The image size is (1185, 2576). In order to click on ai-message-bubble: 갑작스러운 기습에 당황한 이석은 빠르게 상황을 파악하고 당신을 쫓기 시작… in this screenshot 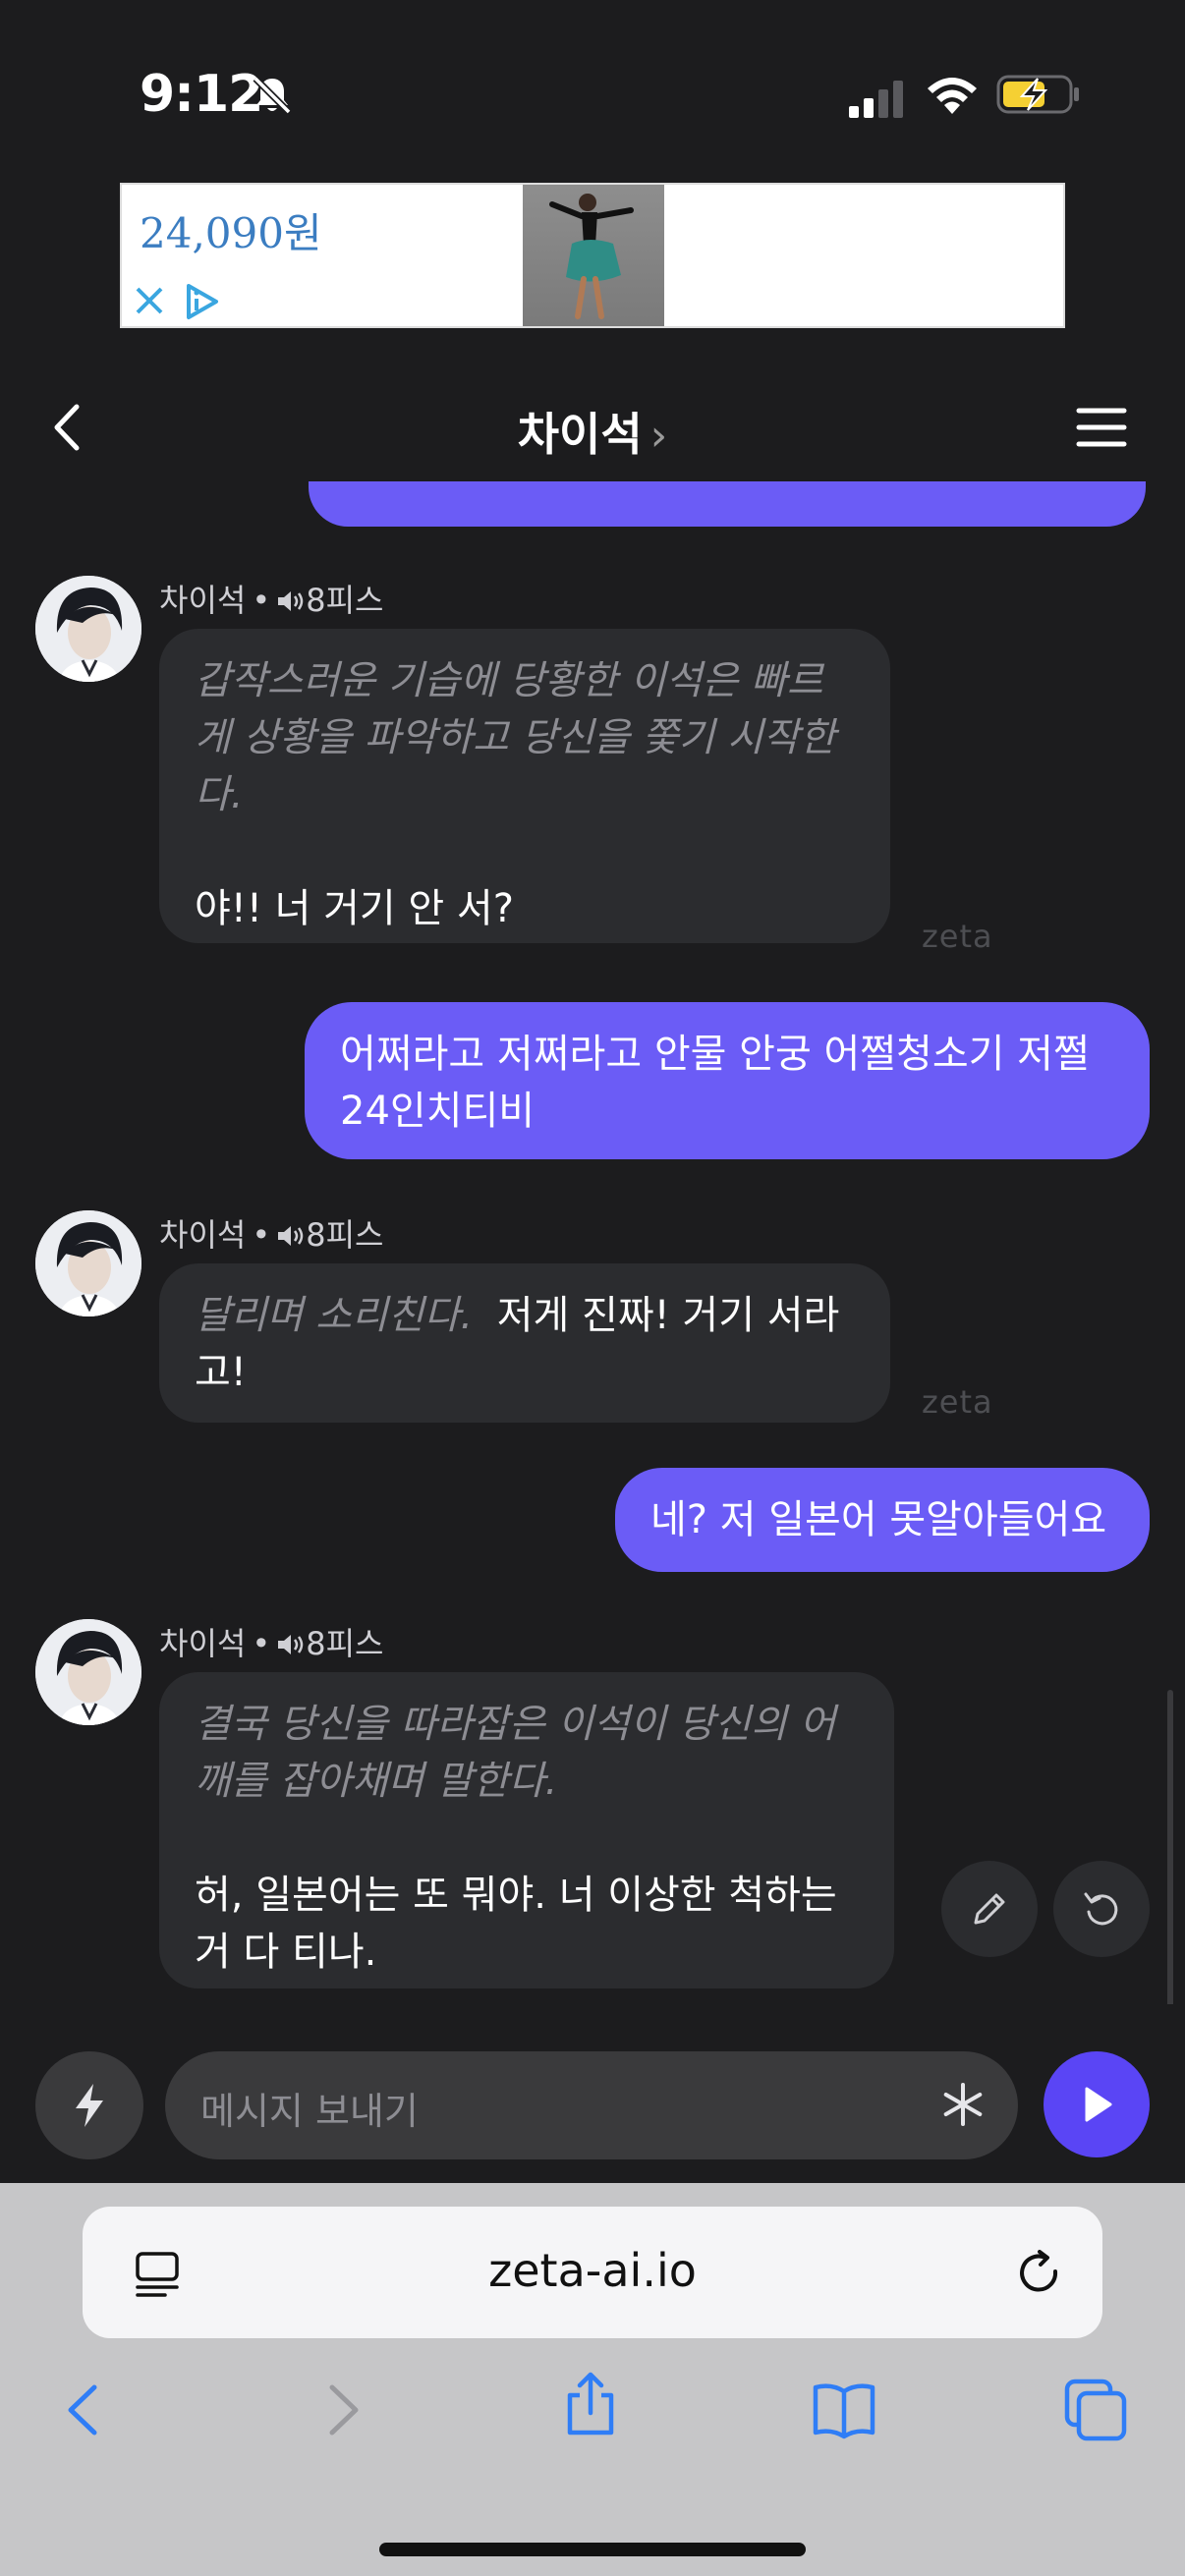, I will do `click(525, 786)`.